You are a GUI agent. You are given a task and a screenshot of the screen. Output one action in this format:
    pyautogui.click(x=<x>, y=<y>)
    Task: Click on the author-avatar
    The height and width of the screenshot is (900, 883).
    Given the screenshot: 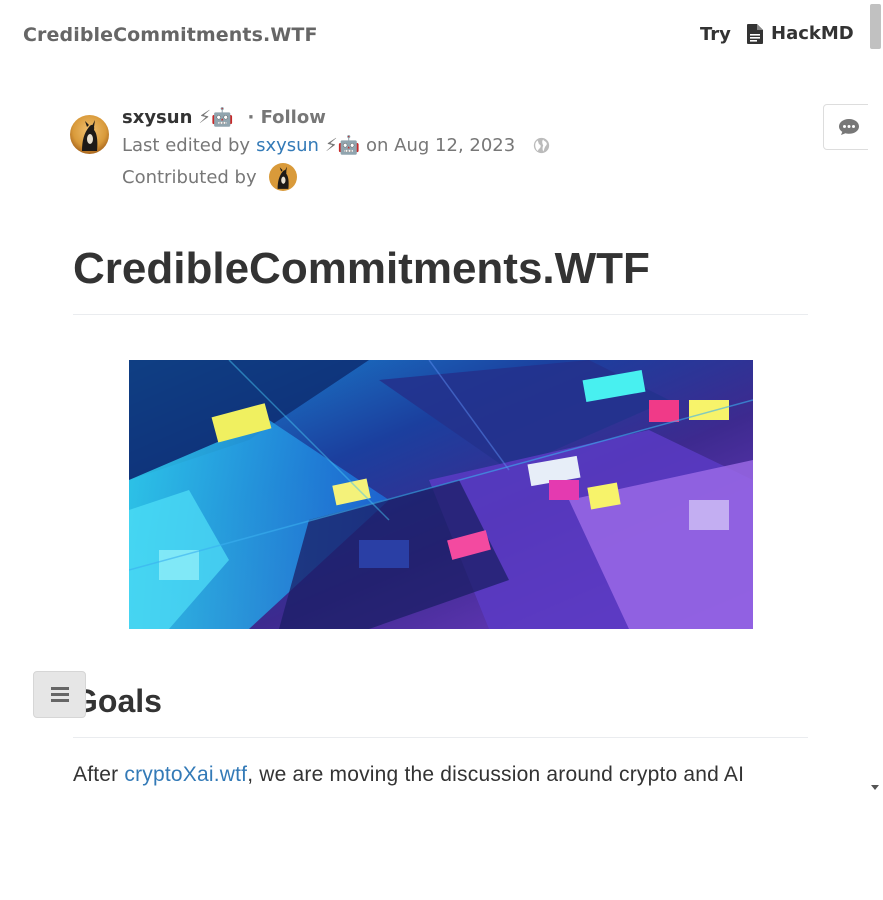 What is the action you would take?
    pyautogui.click(x=89, y=134)
    